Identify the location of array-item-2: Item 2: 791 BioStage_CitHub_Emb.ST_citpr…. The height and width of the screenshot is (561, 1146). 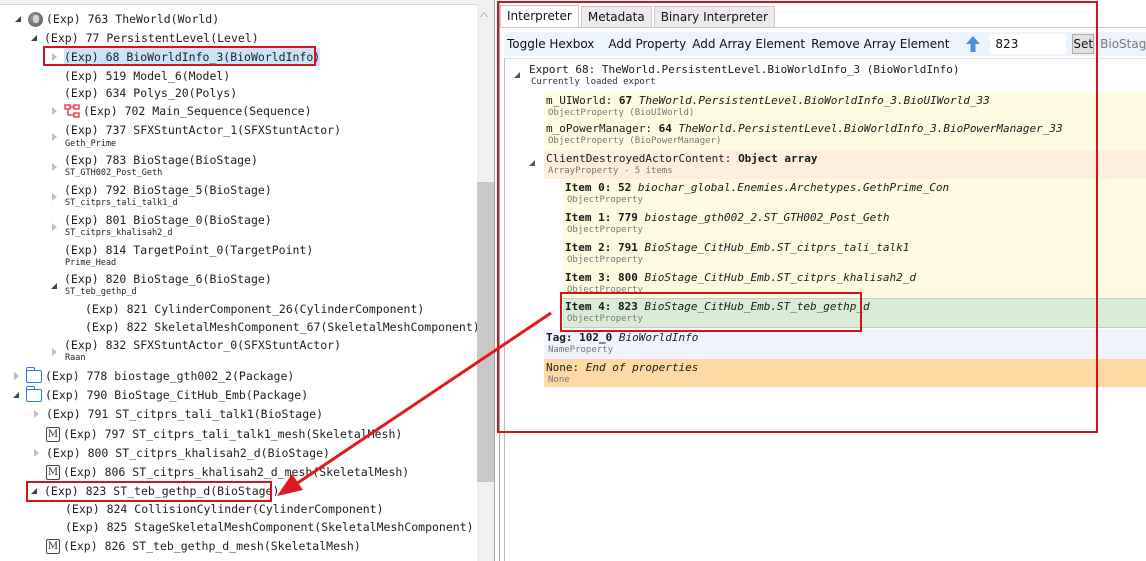
(854, 254).